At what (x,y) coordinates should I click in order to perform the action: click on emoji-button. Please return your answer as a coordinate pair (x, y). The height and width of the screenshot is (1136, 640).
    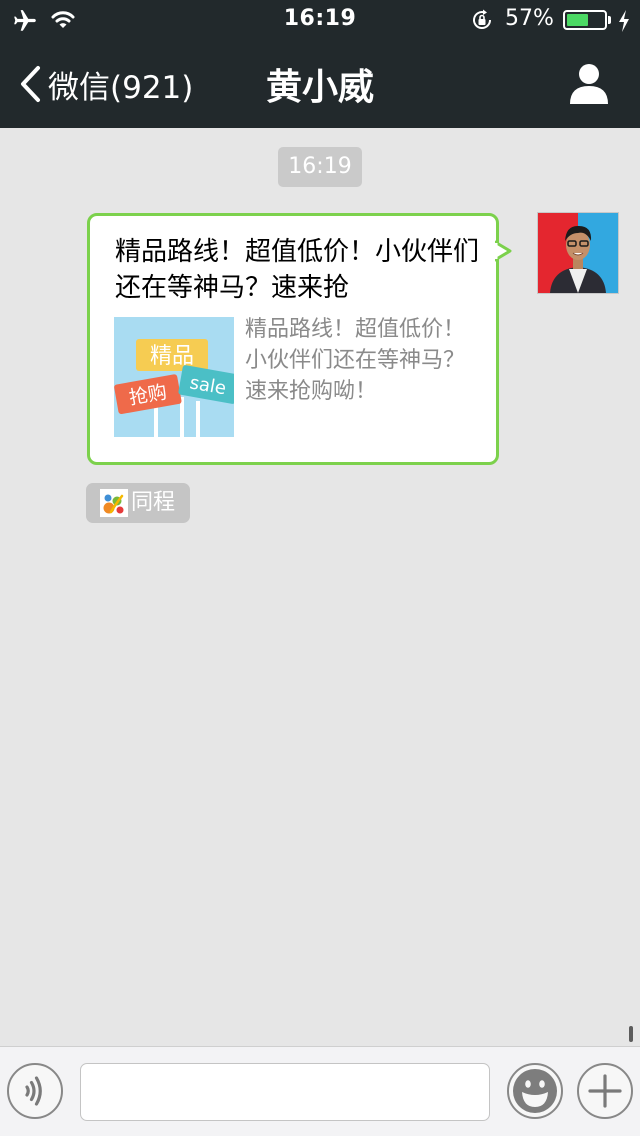
    Looking at the image, I should click on (535, 1091).